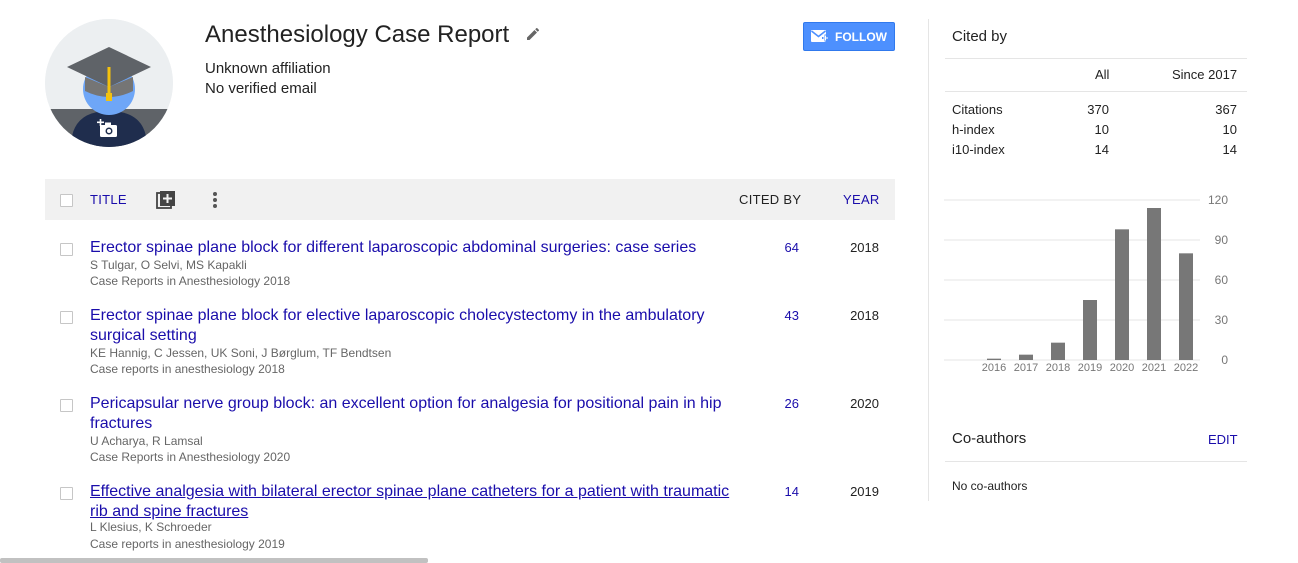  What do you see at coordinates (1101, 149) in the screenshot?
I see `metric-all: 14` at bounding box center [1101, 149].